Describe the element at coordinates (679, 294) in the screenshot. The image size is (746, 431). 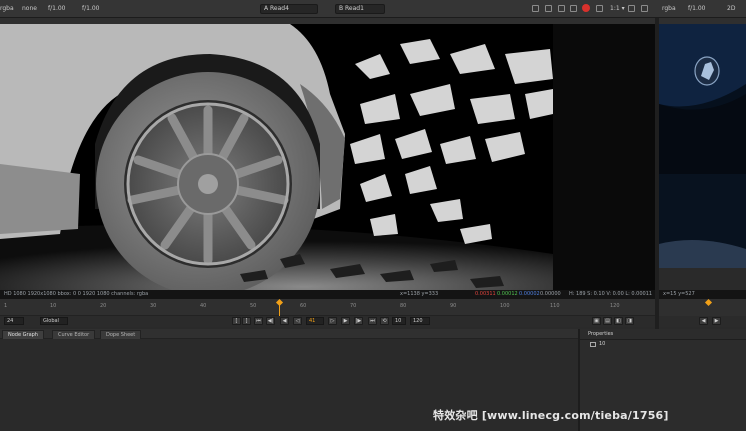
I see `cursor-coords-secondary: x=15 y=527` at that location.